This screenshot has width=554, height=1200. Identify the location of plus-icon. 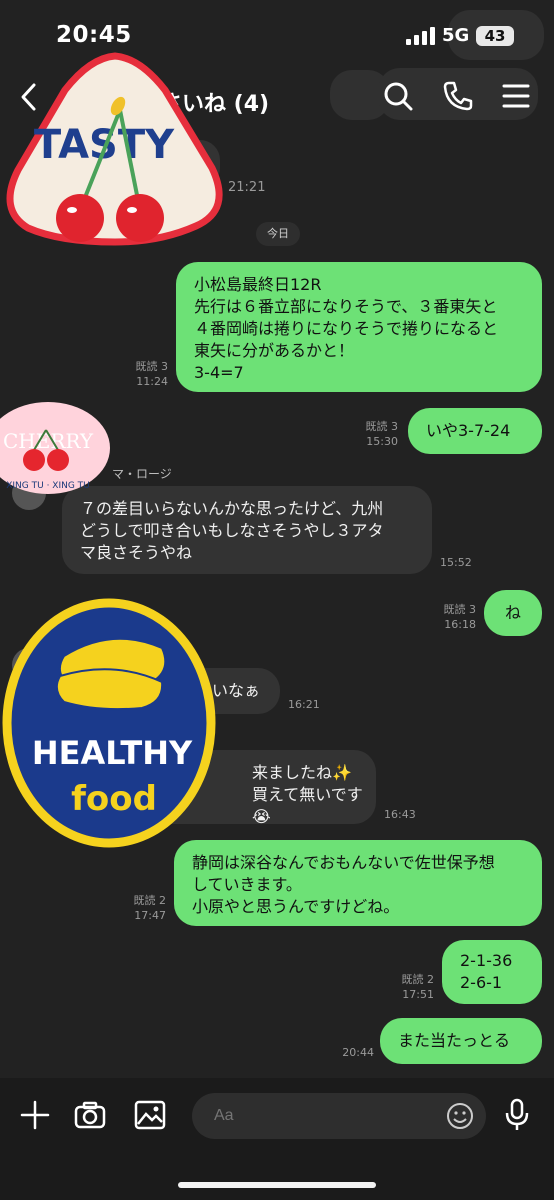
(35, 1115).